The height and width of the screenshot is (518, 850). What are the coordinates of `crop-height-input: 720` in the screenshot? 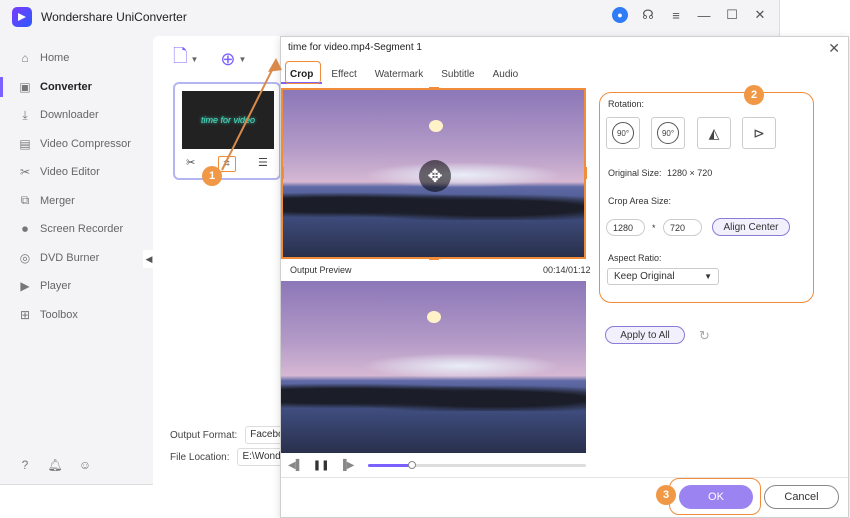 It's located at (682, 227).